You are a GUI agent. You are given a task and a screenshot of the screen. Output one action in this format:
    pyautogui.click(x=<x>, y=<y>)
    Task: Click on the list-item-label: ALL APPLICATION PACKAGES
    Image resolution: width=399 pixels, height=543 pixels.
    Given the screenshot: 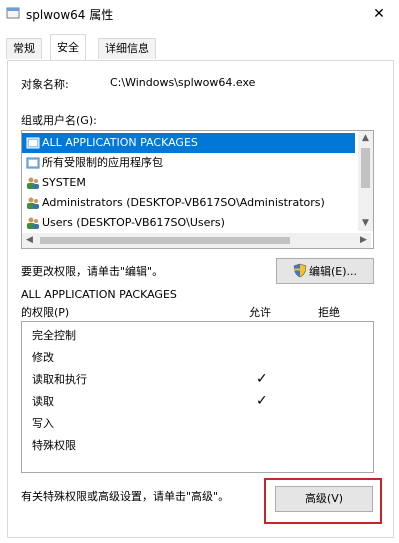 What is the action you would take?
    pyautogui.click(x=120, y=142)
    